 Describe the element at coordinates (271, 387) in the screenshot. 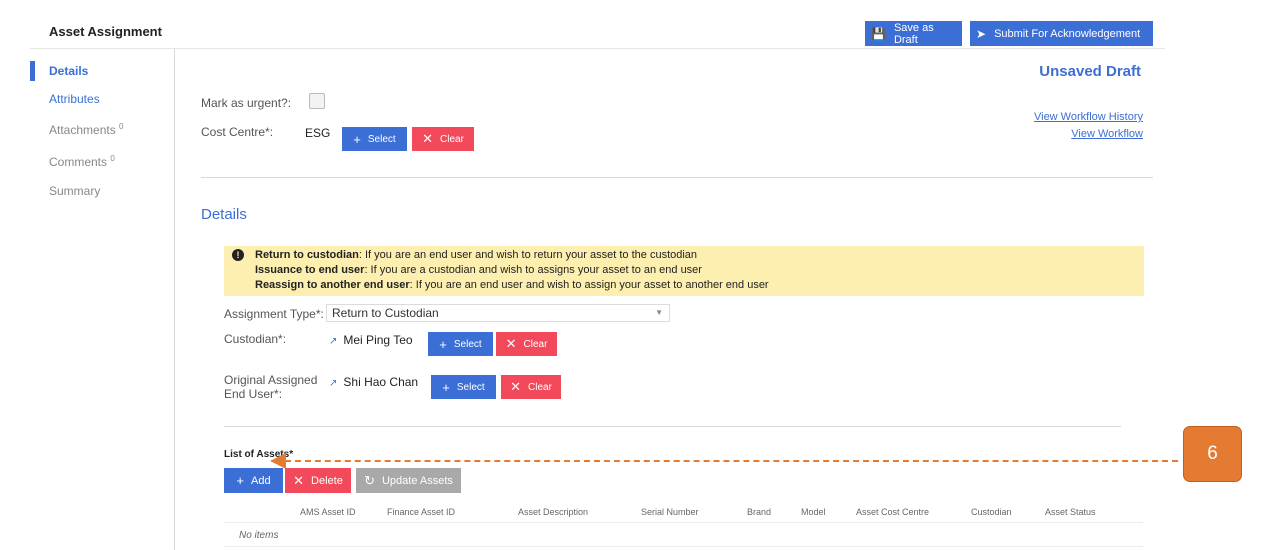

I see `original-user-label: Original Assigned End User*:` at that location.